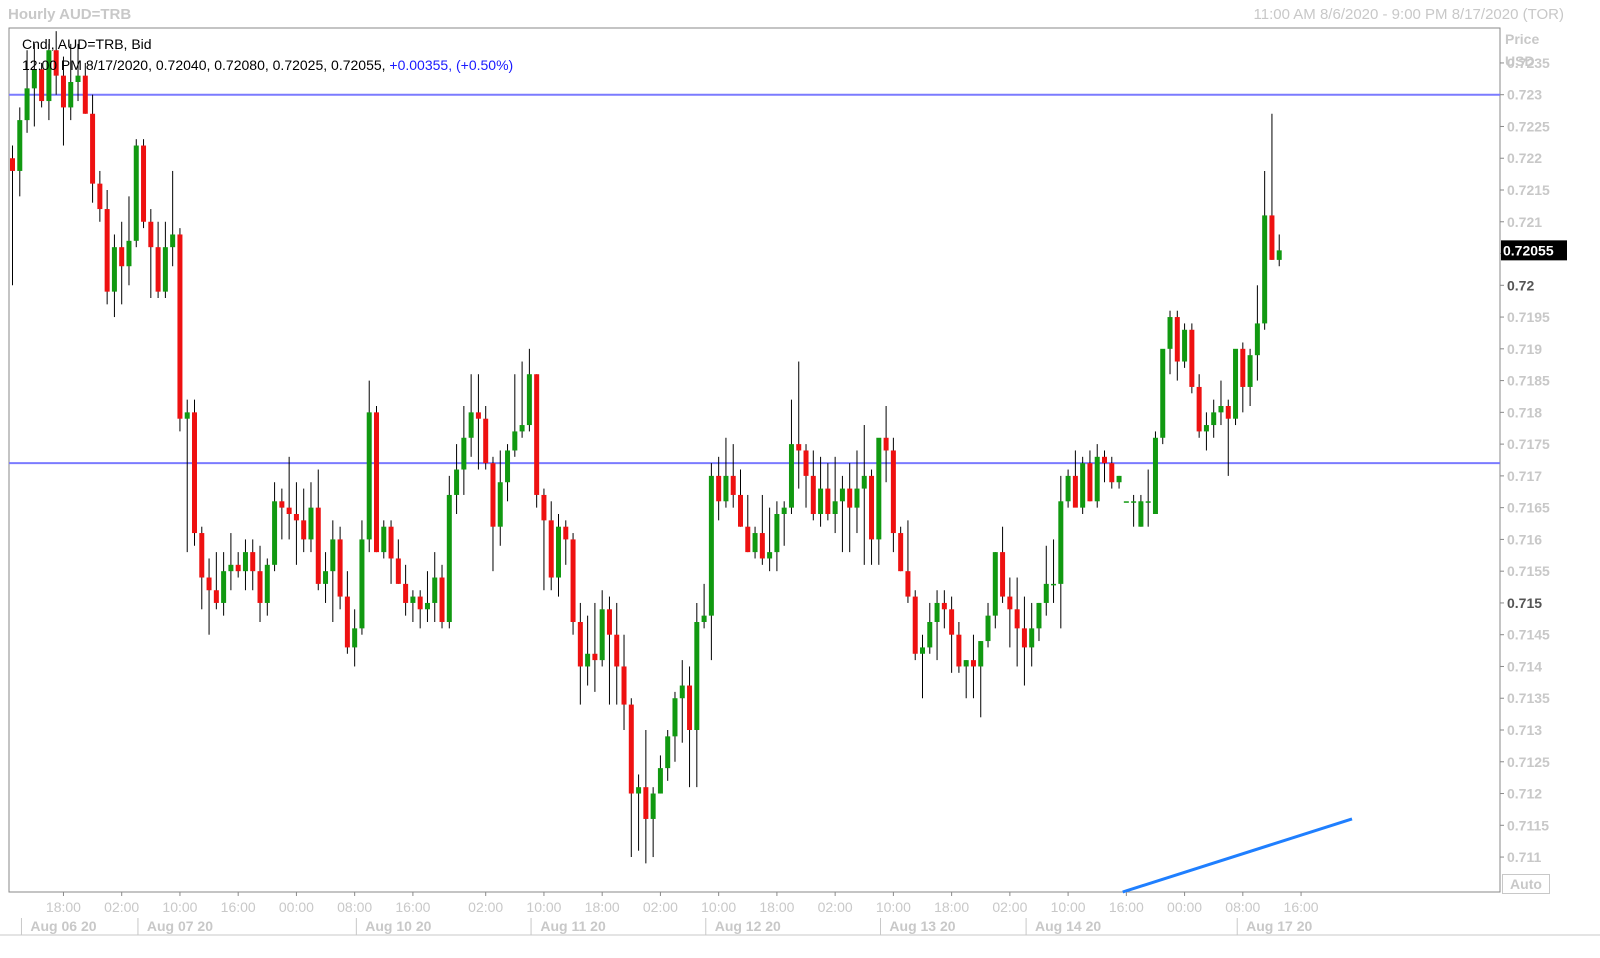 The height and width of the screenshot is (958, 1600). I want to click on change-percent: (+0.50%), so click(484, 65).